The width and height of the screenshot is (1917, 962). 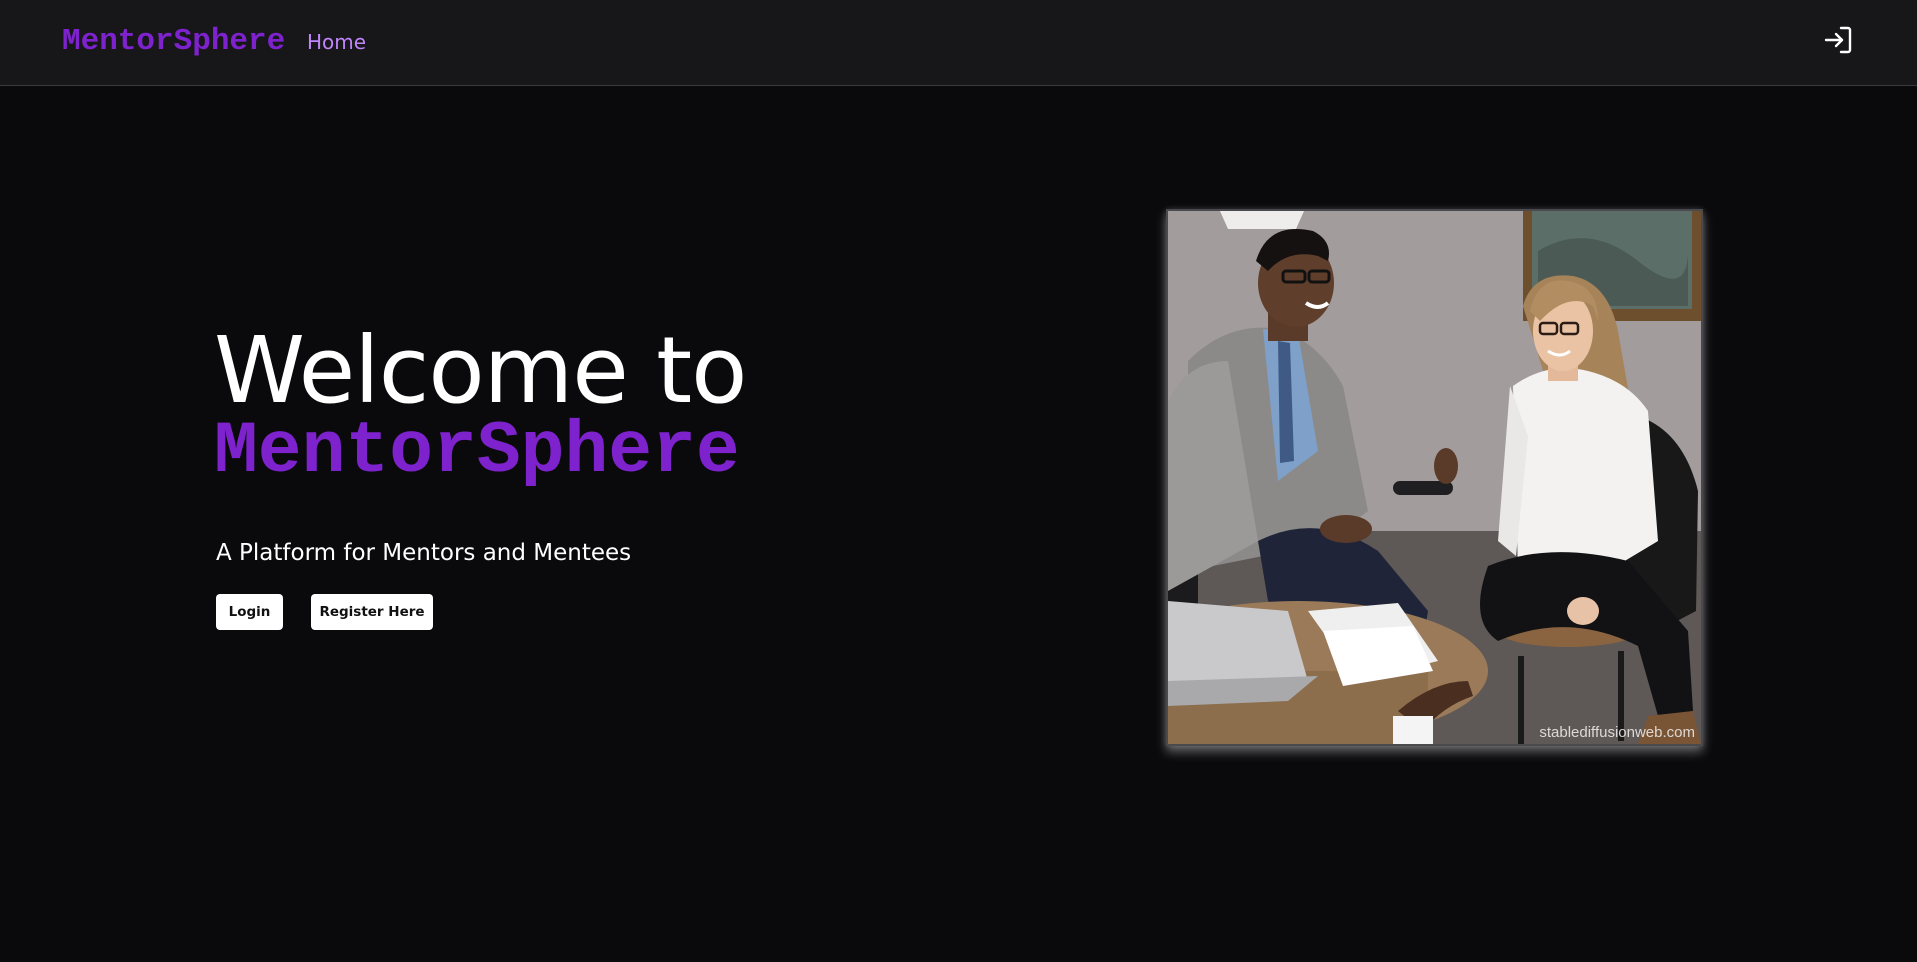 What do you see at coordinates (424, 553) in the screenshot?
I see `hero-subtitle: A Platform for Mentors and Mentees` at bounding box center [424, 553].